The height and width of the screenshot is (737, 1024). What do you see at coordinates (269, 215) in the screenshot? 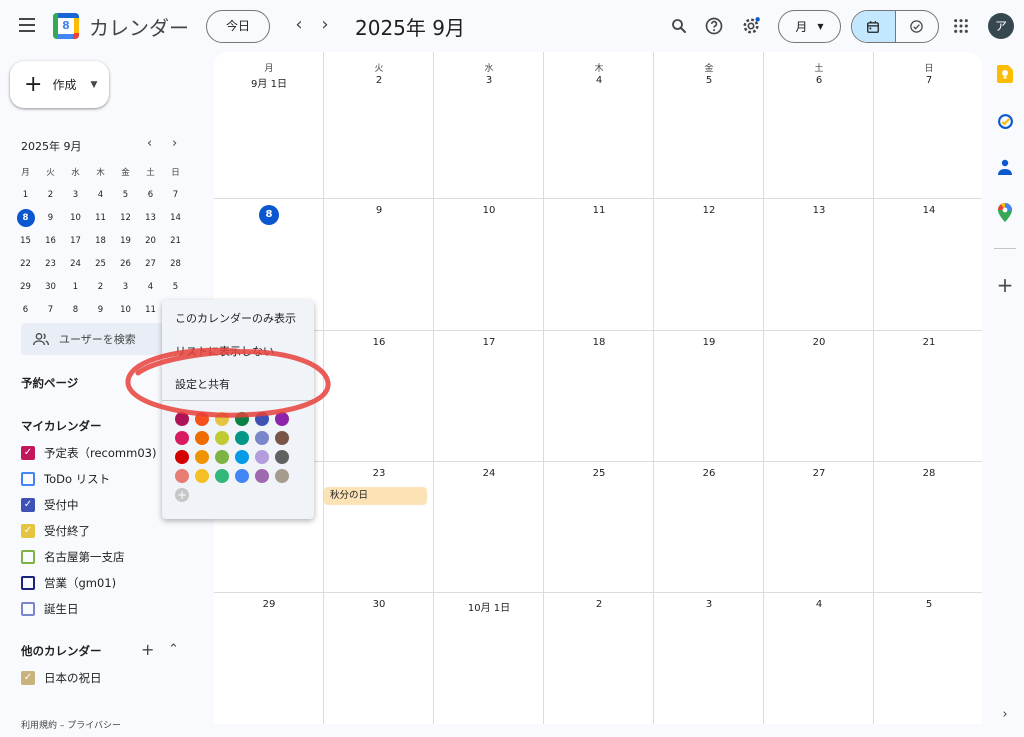
I see `day-number: 8` at bounding box center [269, 215].